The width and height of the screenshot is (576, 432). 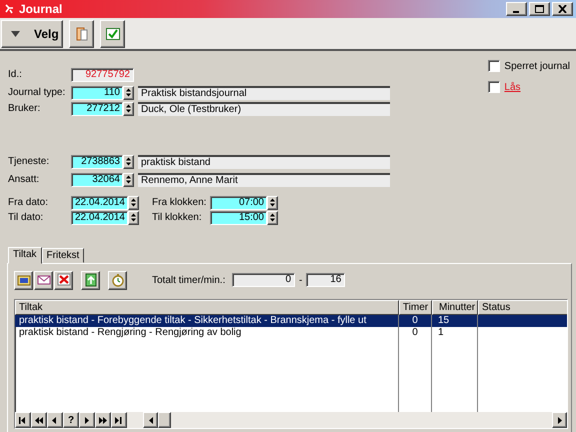 What do you see at coordinates (26, 217) in the screenshot?
I see `field-label: Til dato:` at bounding box center [26, 217].